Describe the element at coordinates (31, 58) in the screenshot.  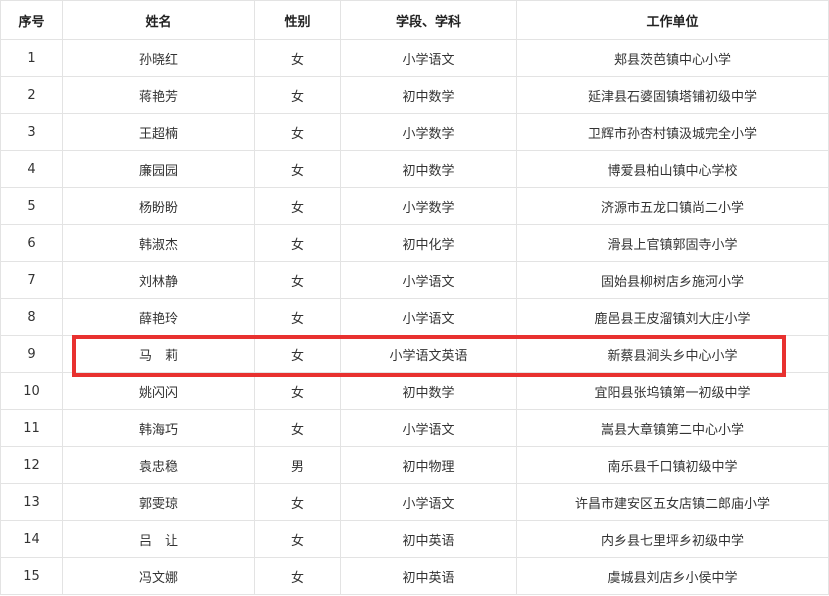
I see `cell-index: 1` at that location.